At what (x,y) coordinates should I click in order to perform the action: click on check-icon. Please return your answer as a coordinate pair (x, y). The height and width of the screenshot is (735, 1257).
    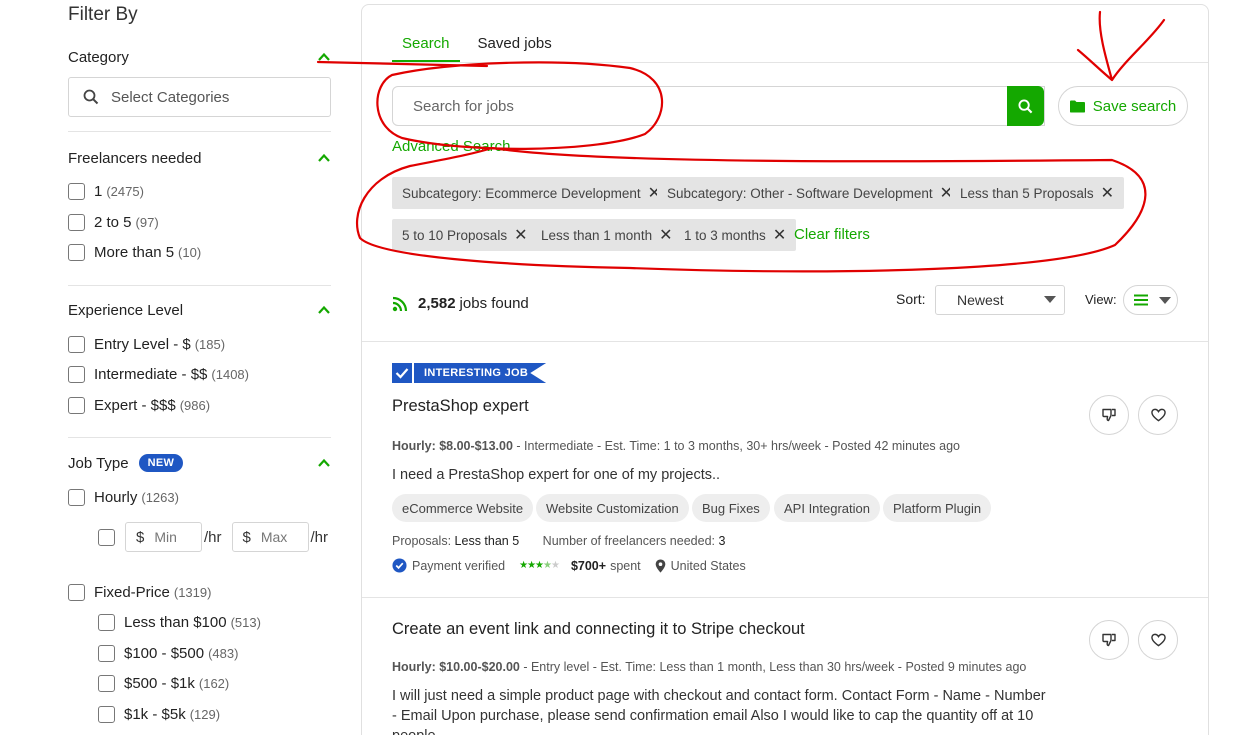
    Looking at the image, I should click on (402, 373).